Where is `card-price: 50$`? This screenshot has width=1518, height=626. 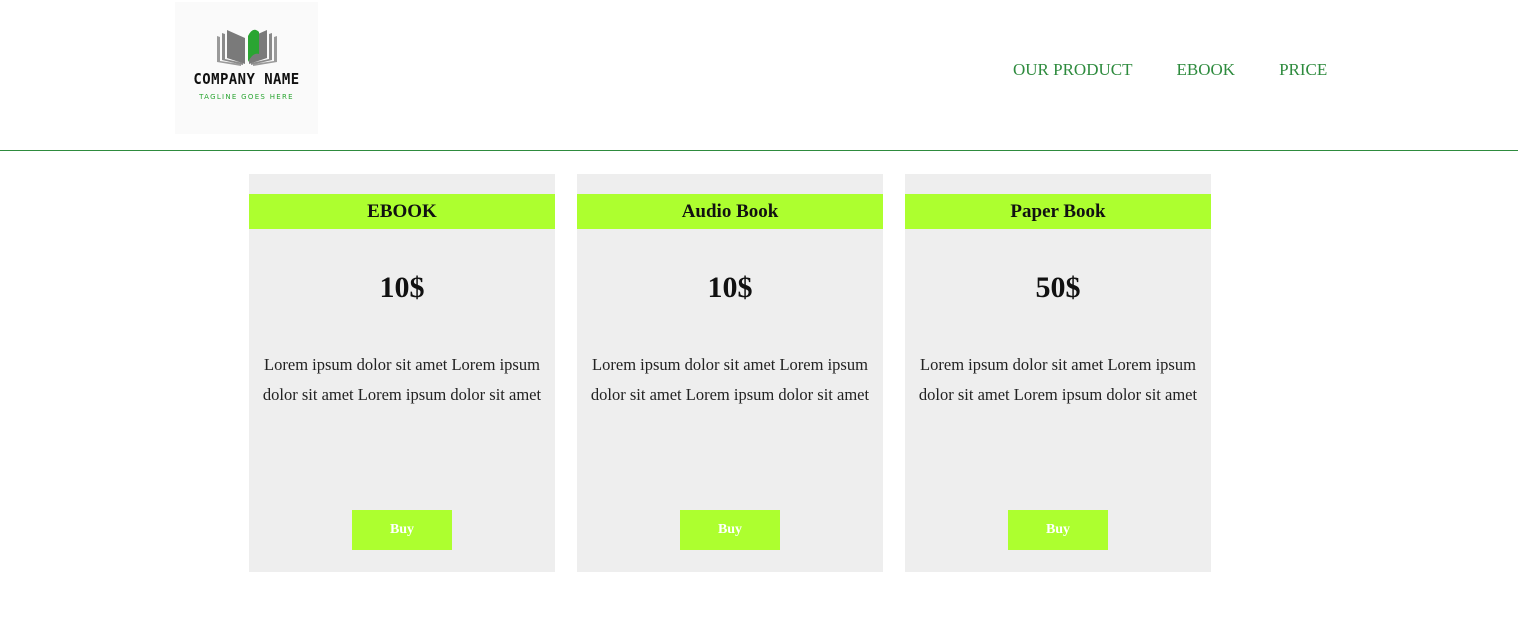 card-price: 50$ is located at coordinates (1058, 287).